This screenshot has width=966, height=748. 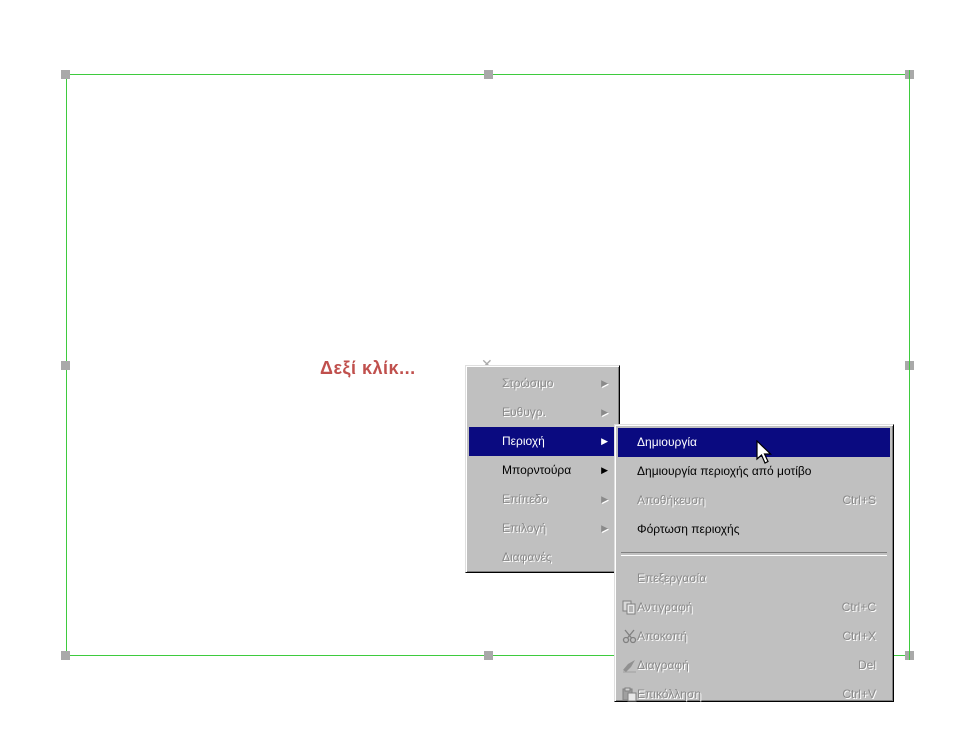 What do you see at coordinates (669, 694) in the screenshot?
I see `menu-item-label: Επικόλληση` at bounding box center [669, 694].